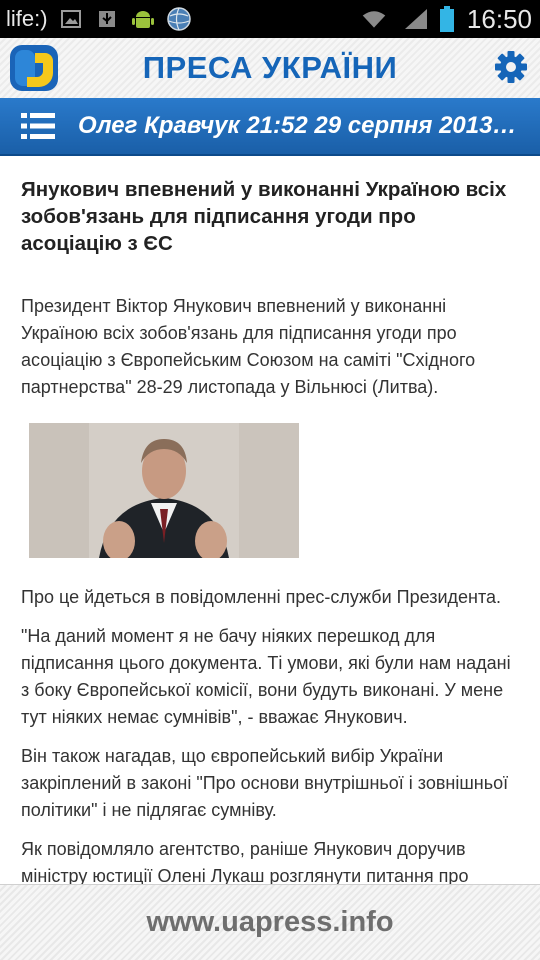  I want to click on settings-button, so click(511, 67).